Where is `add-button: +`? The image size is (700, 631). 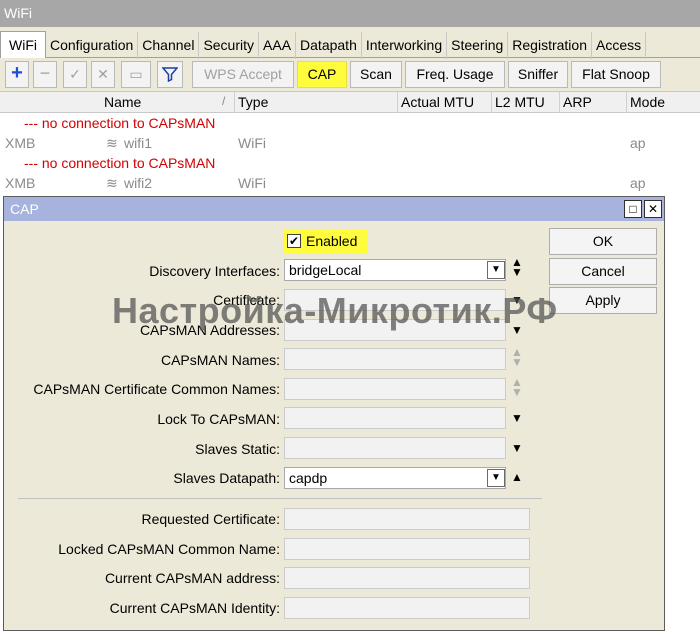
add-button: + is located at coordinates (17, 74).